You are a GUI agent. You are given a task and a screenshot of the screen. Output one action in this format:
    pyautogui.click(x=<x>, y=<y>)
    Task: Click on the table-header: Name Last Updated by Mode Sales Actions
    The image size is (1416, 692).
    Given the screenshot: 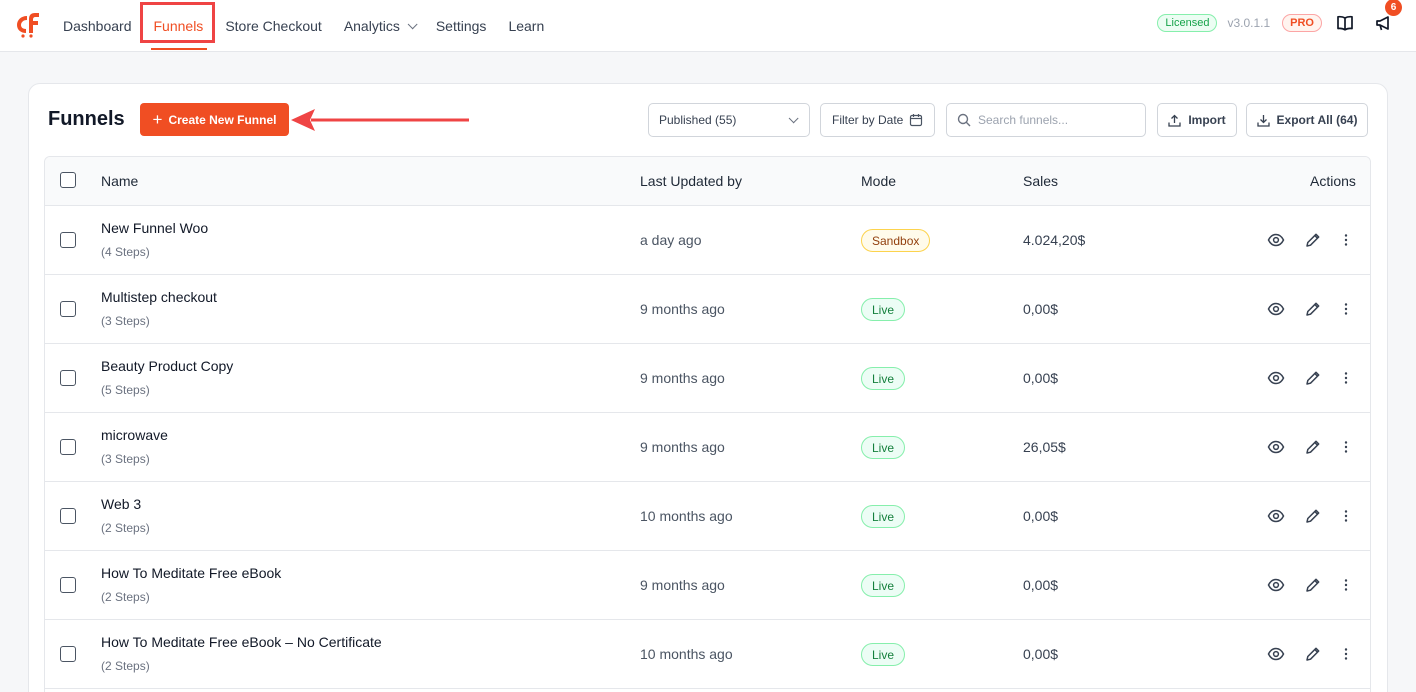 What is the action you would take?
    pyautogui.click(x=707, y=181)
    